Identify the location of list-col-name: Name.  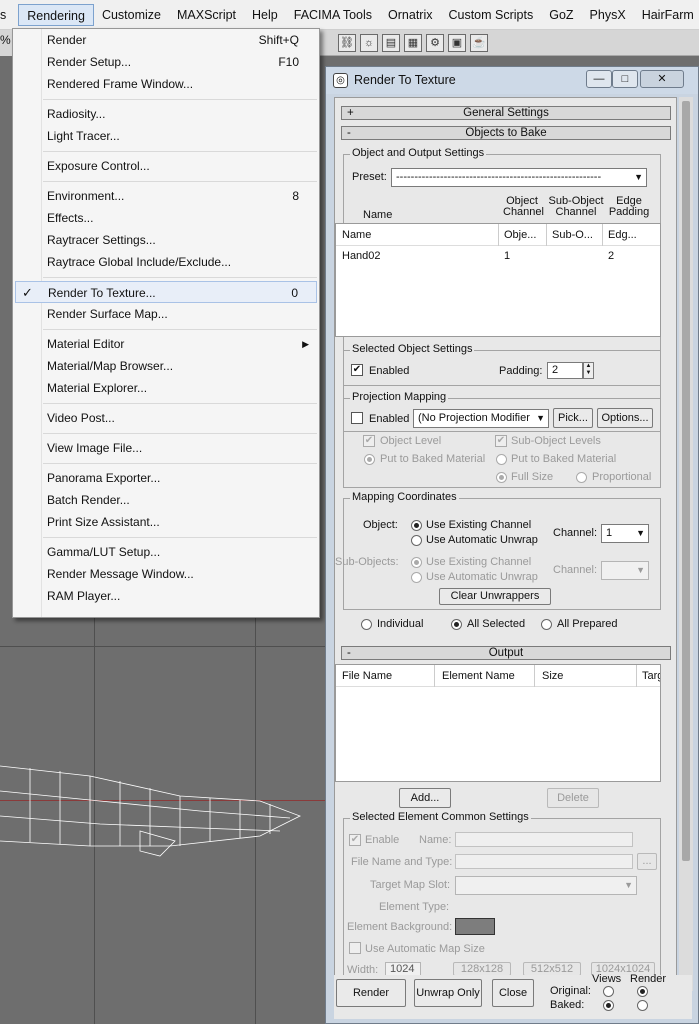
(417, 235).